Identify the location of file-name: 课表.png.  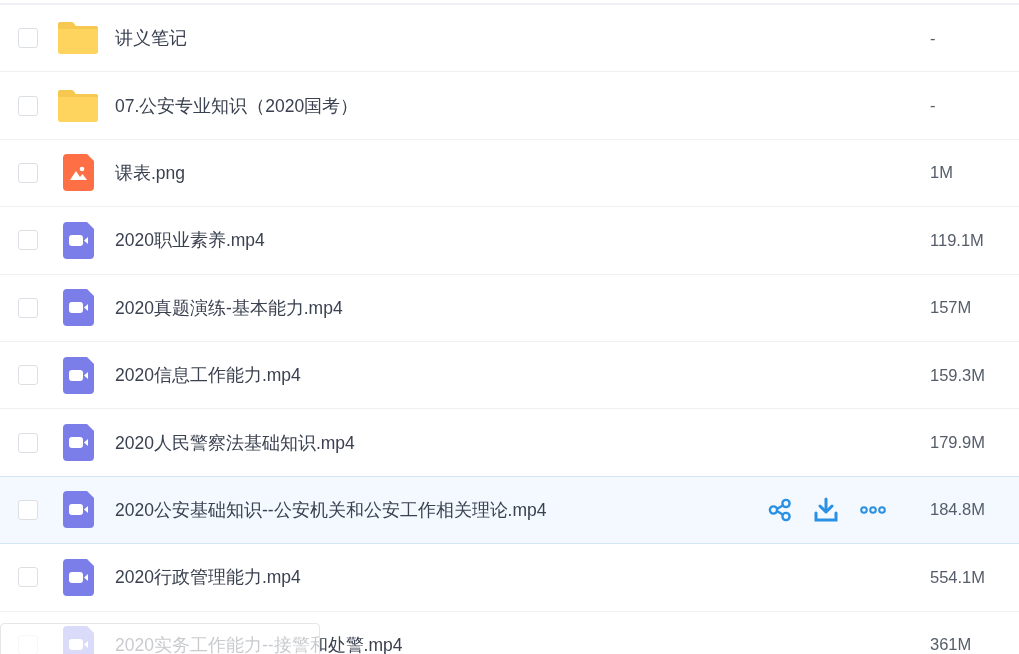
(151, 173).